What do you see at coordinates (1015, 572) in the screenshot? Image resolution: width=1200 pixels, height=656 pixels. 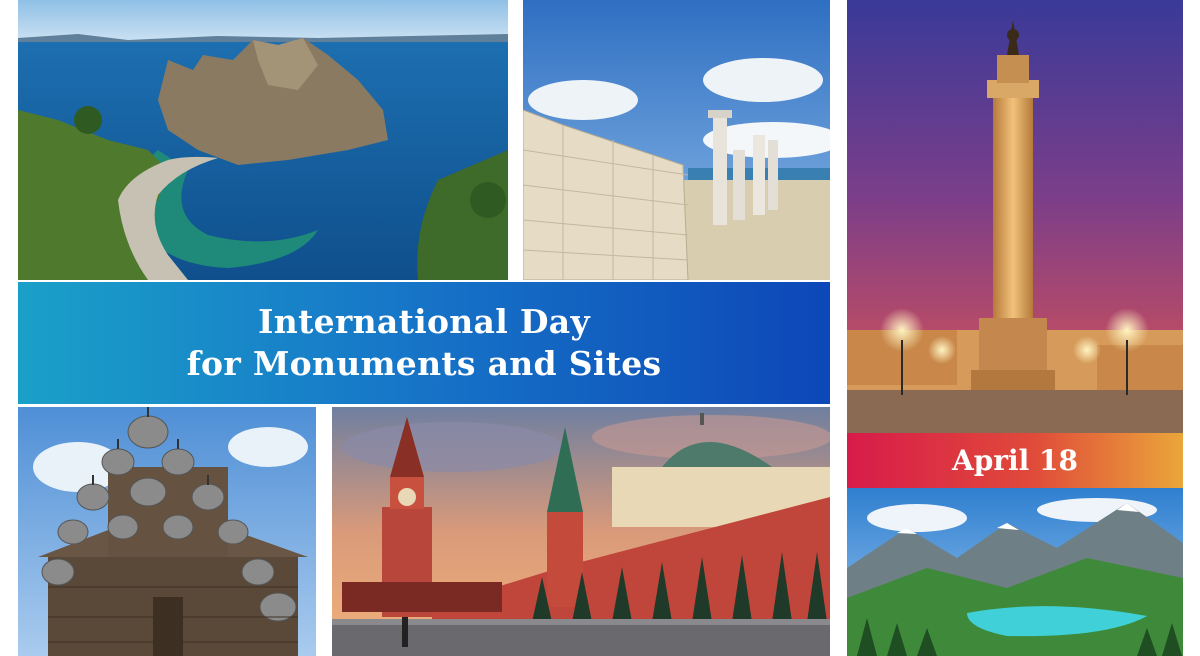 I see `mountain-lake-photo` at bounding box center [1015, 572].